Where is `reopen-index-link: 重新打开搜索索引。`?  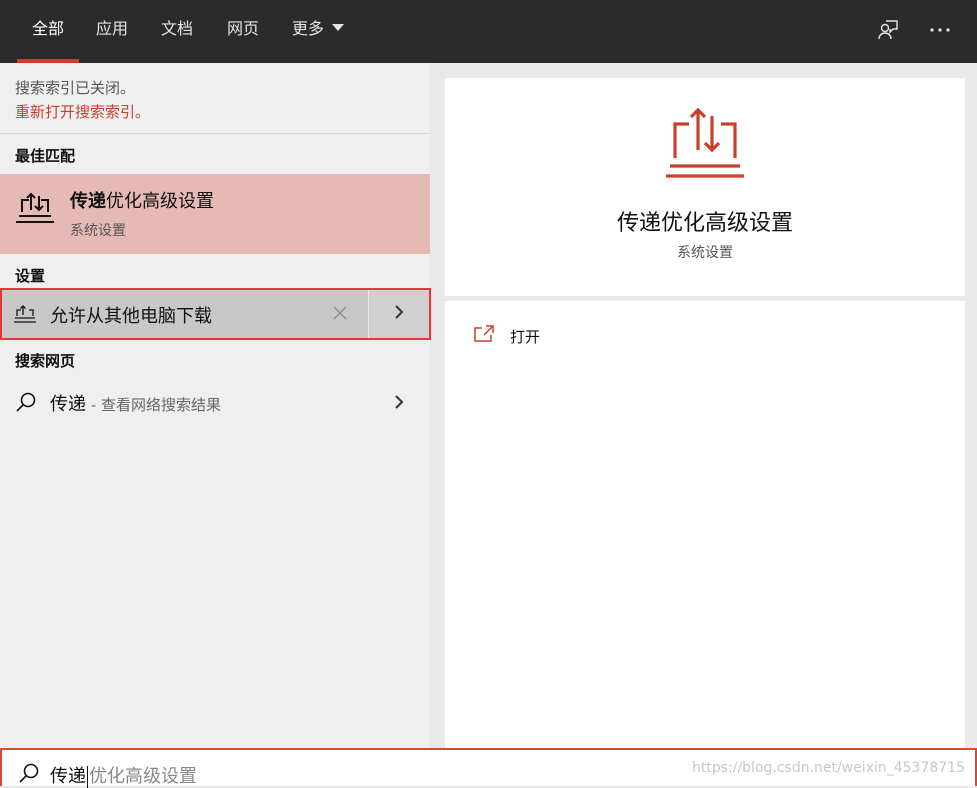 reopen-index-link: 重新打开搜索索引。 is located at coordinates (82, 111).